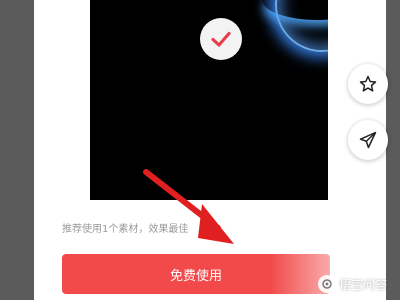  What do you see at coordinates (295, 10) in the screenshot?
I see `preview-glow-arc` at bounding box center [295, 10].